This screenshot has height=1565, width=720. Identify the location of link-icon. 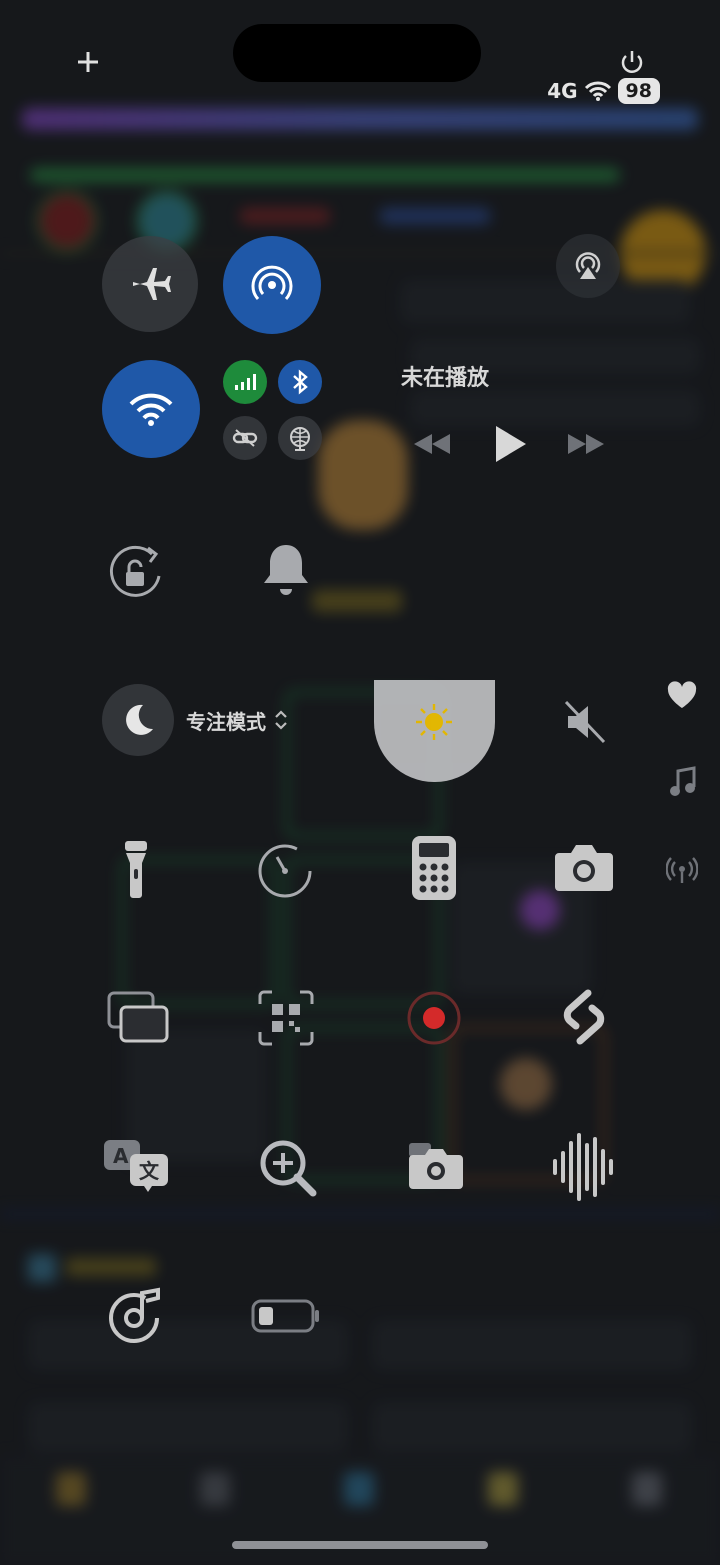
(245, 438).